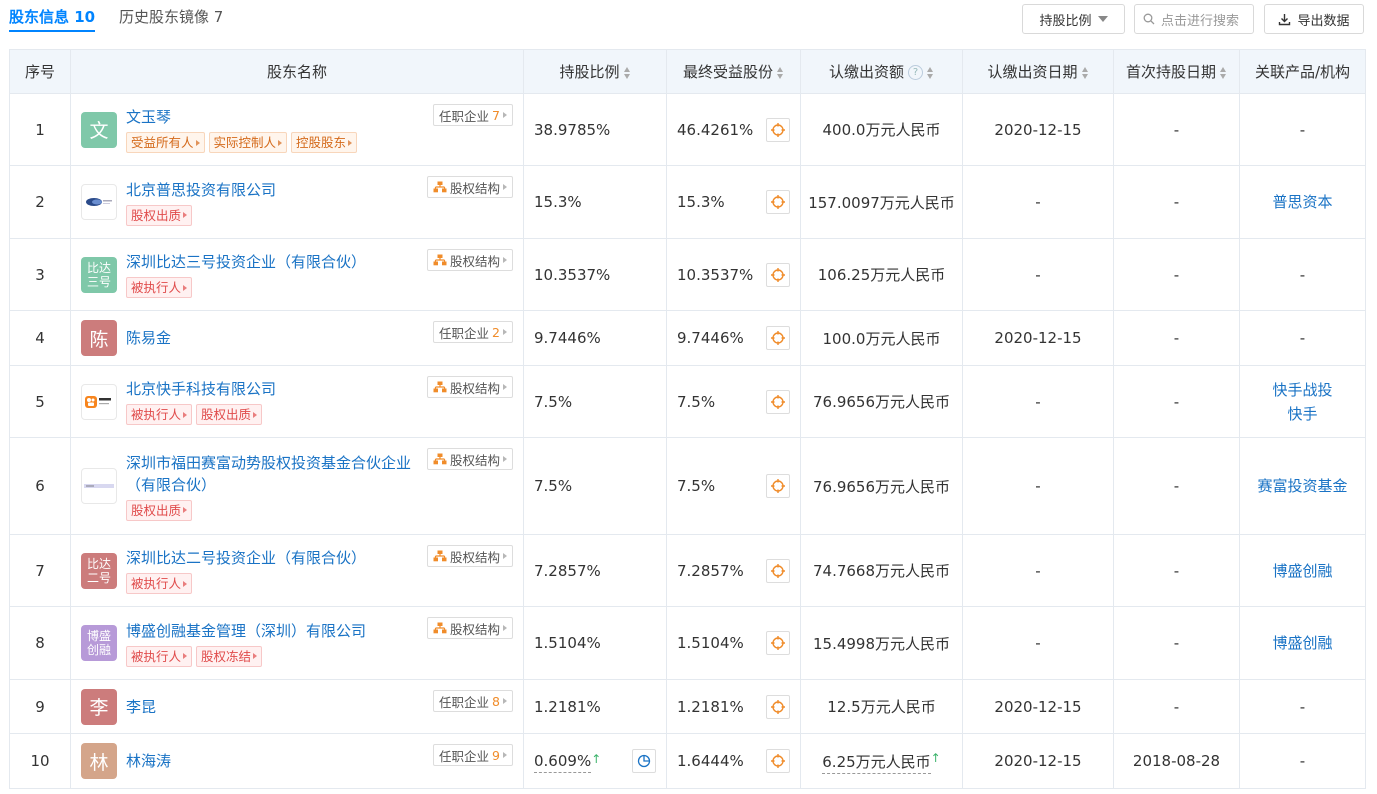  What do you see at coordinates (567, 570) in the screenshot?
I see `ratio-value: 7.2857%` at bounding box center [567, 570].